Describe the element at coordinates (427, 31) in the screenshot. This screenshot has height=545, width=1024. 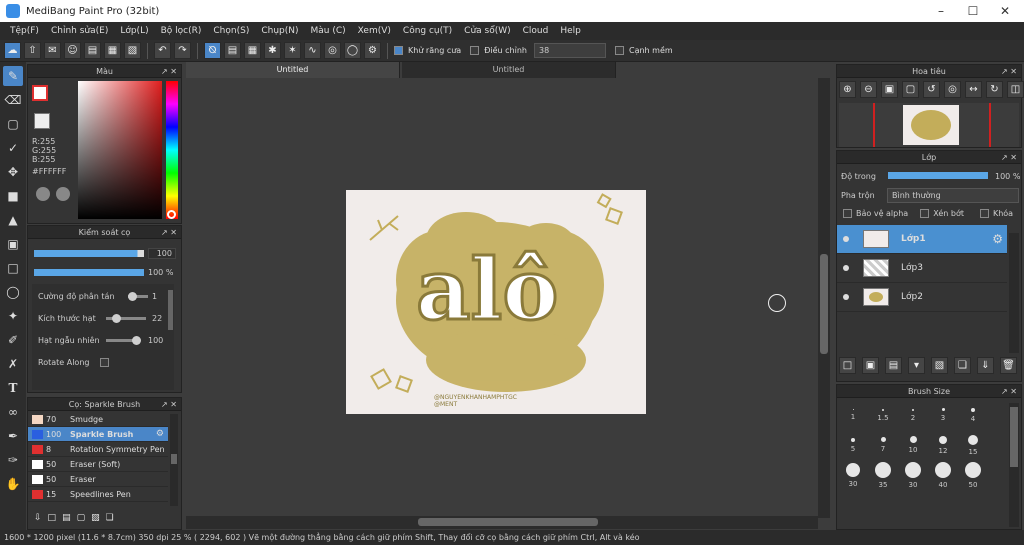
I see `menu-tools: Công cụ(T)` at that location.